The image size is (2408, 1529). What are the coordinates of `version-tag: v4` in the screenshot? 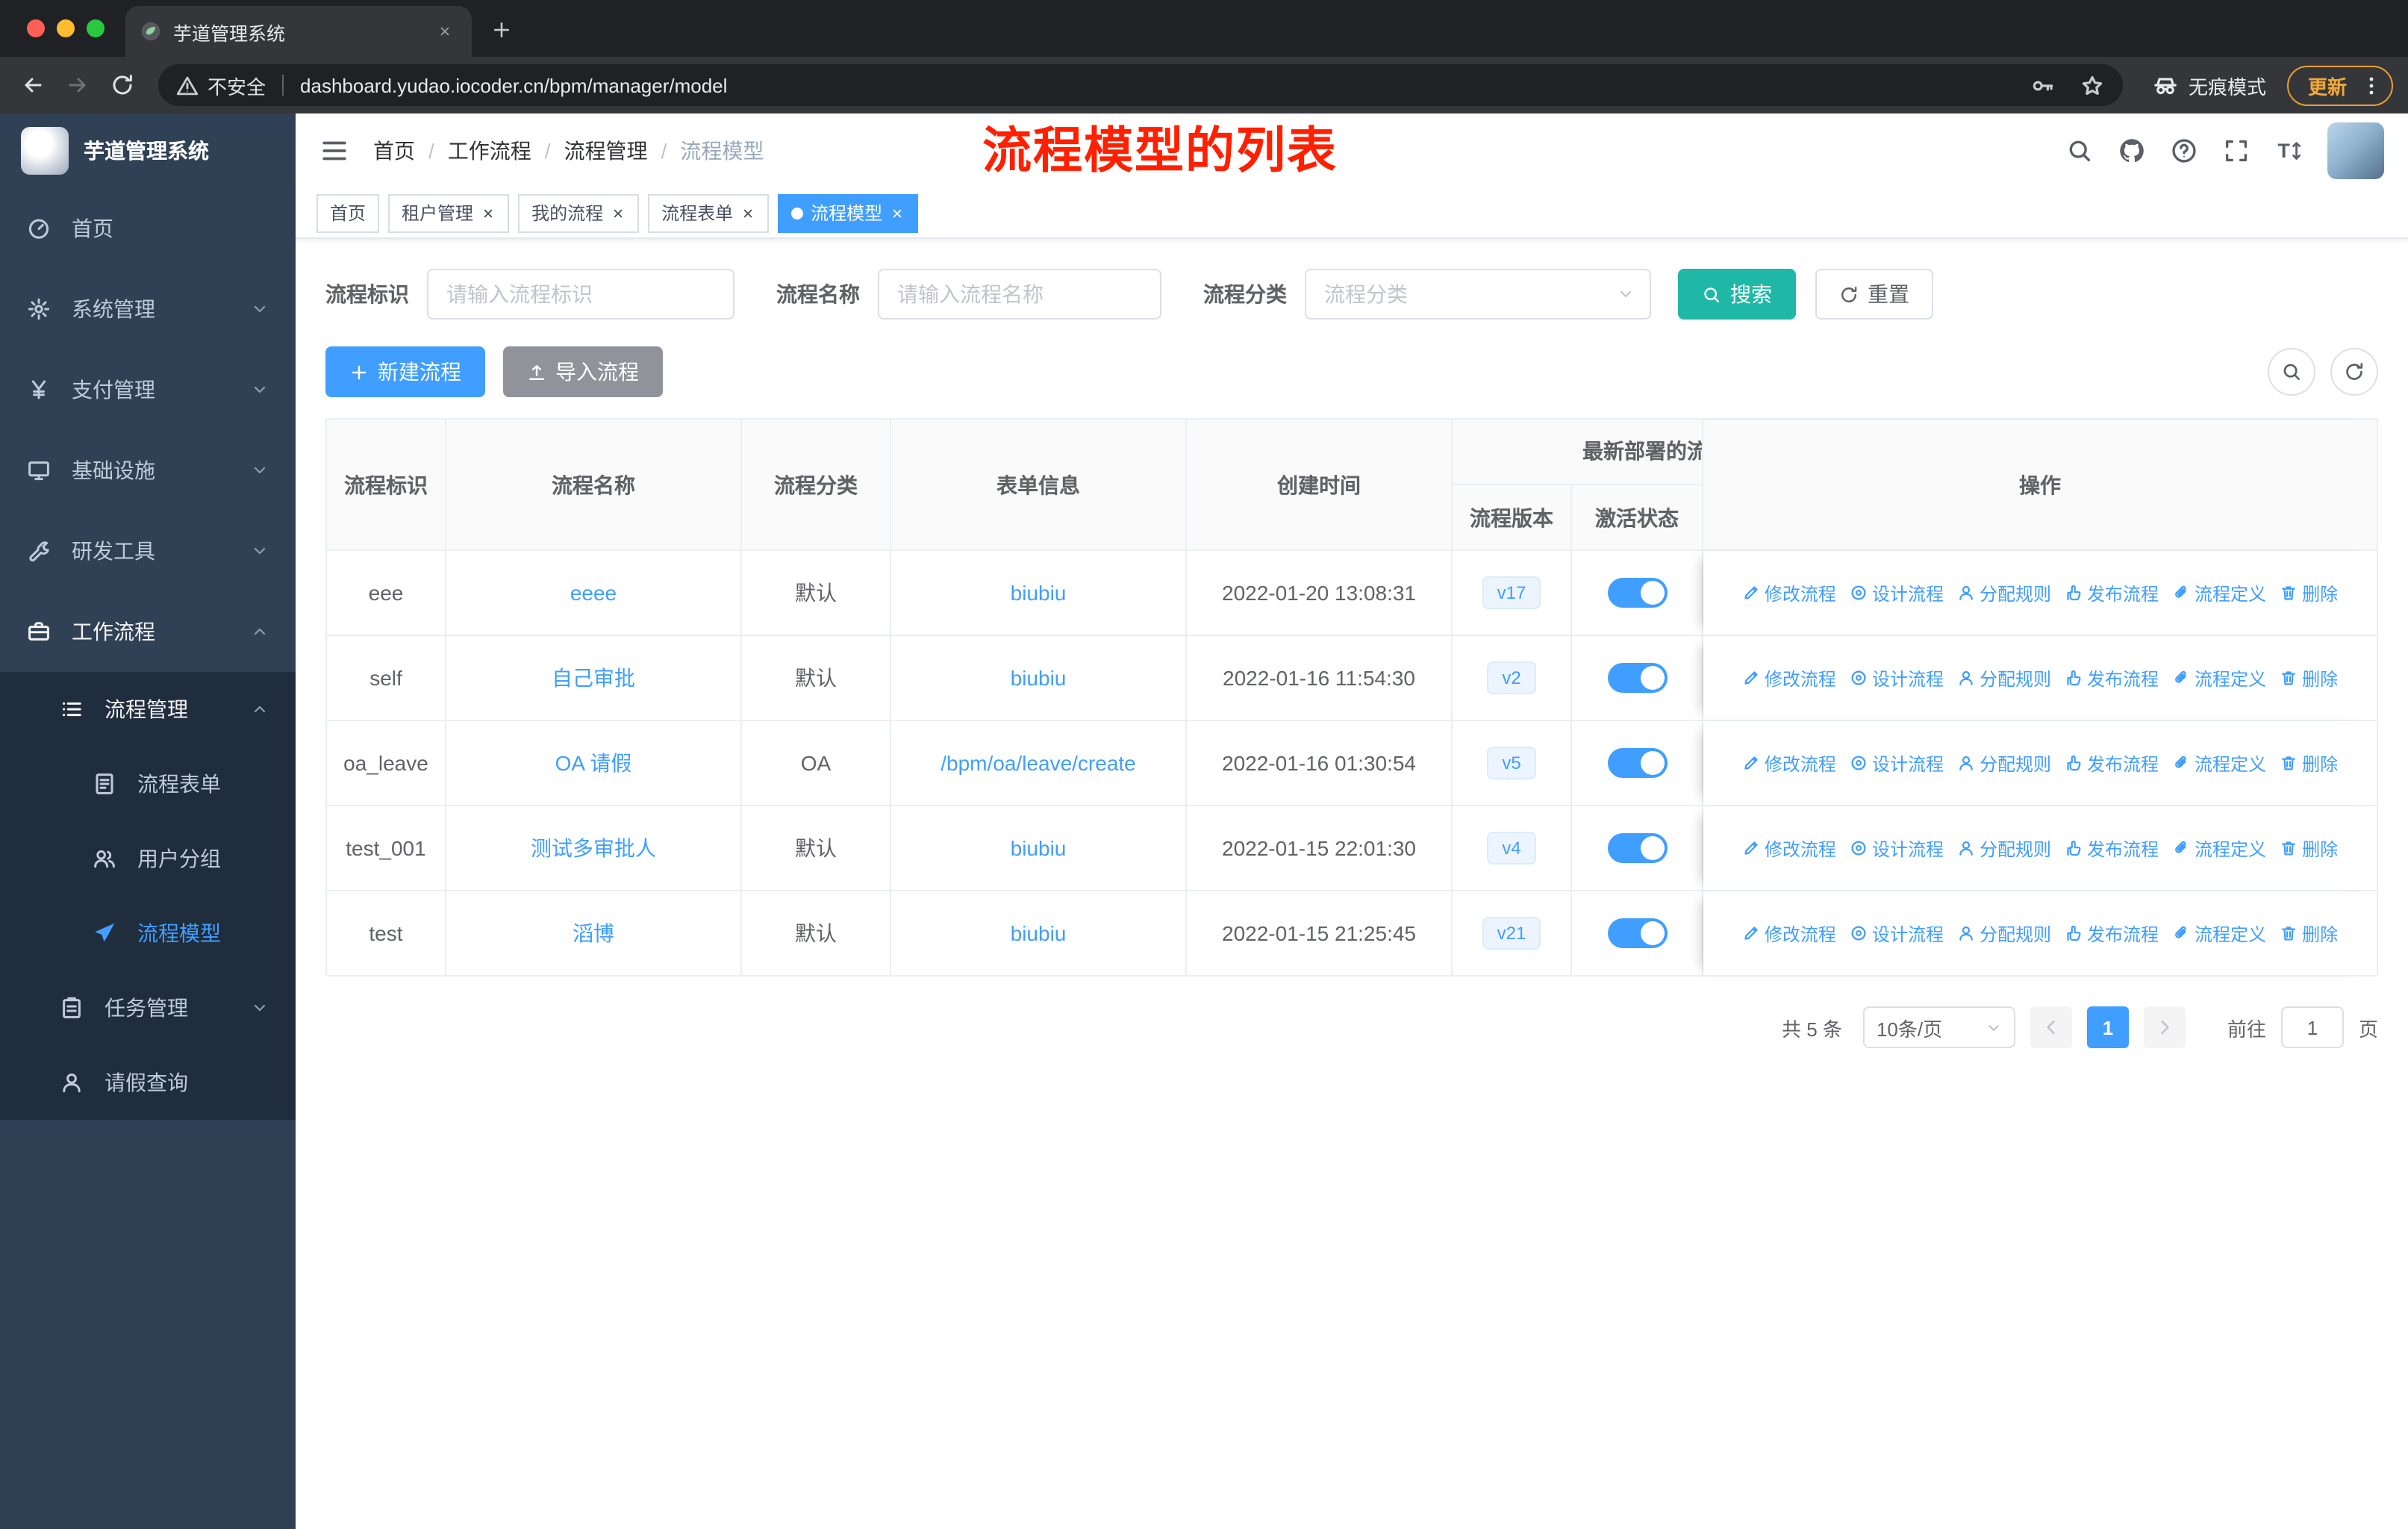 It's located at (1511, 848).